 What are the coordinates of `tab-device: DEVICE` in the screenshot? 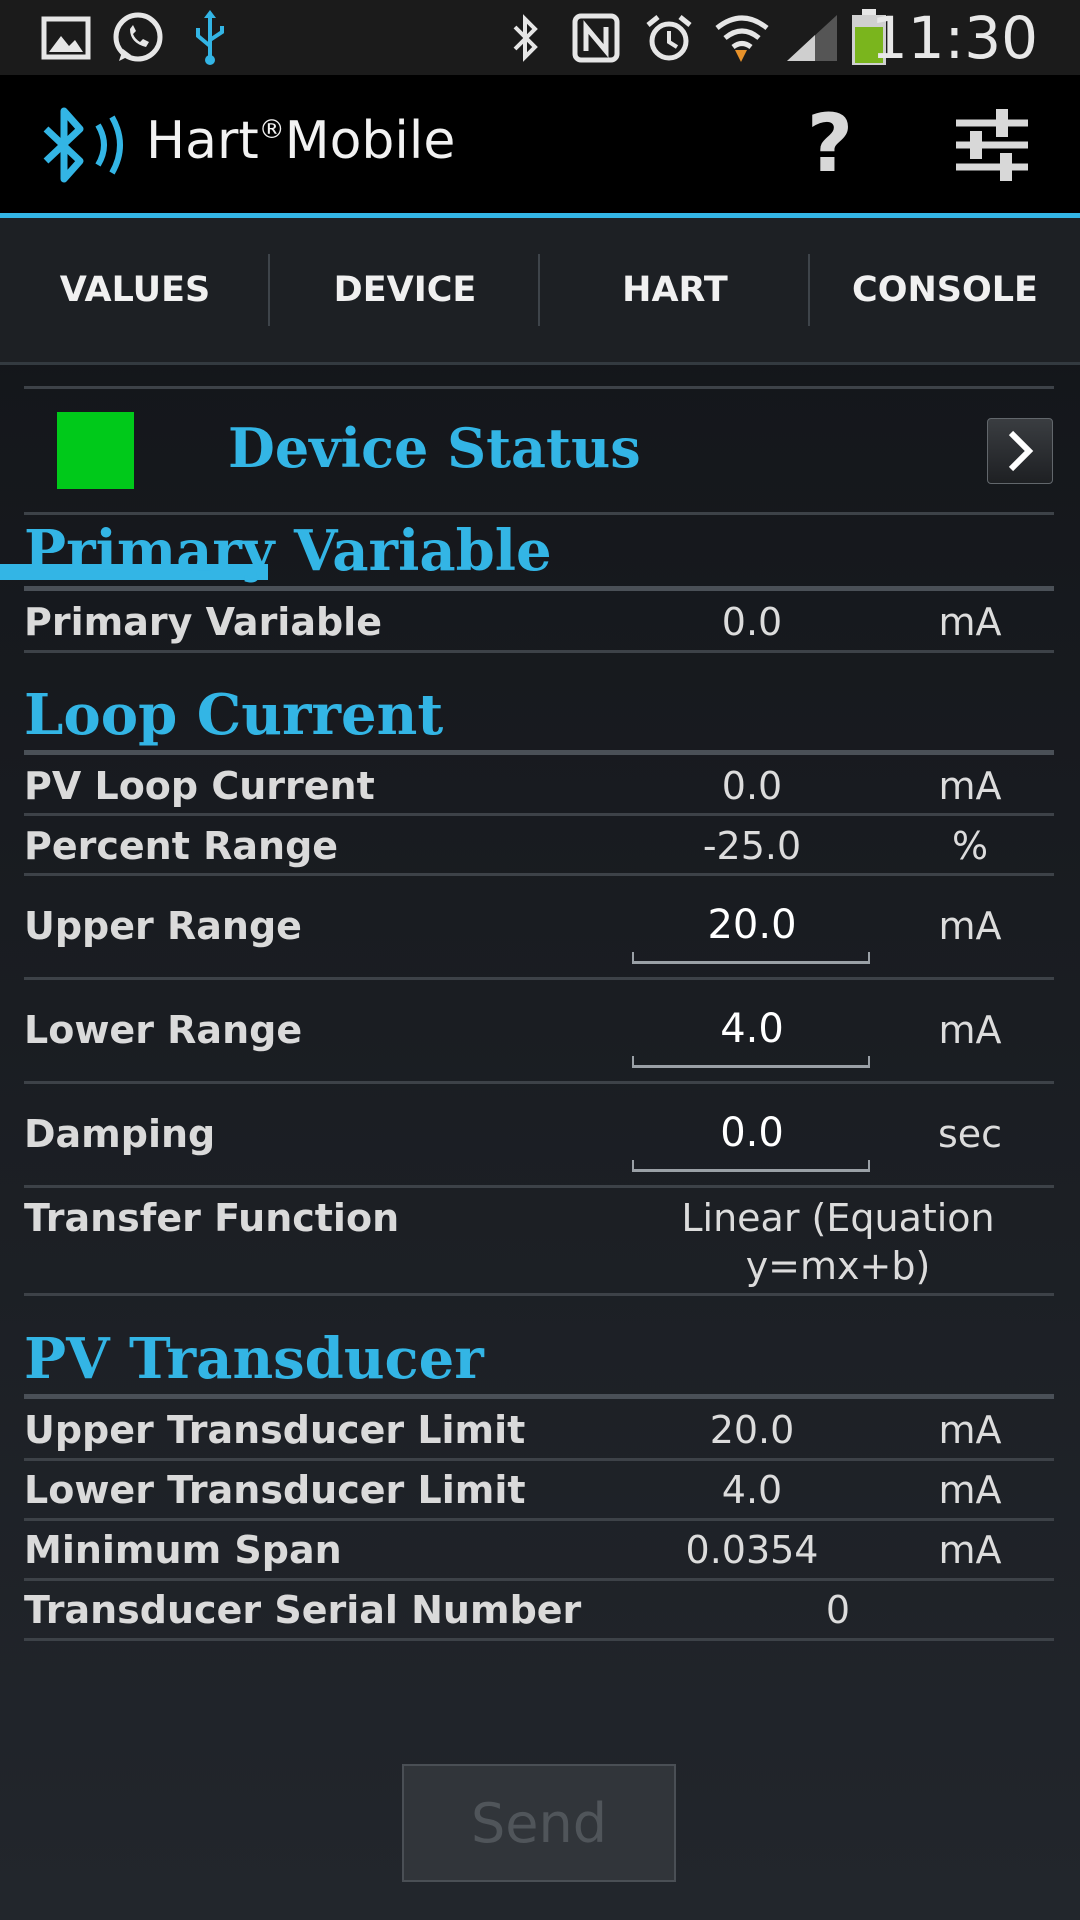 It's located at (405, 290).